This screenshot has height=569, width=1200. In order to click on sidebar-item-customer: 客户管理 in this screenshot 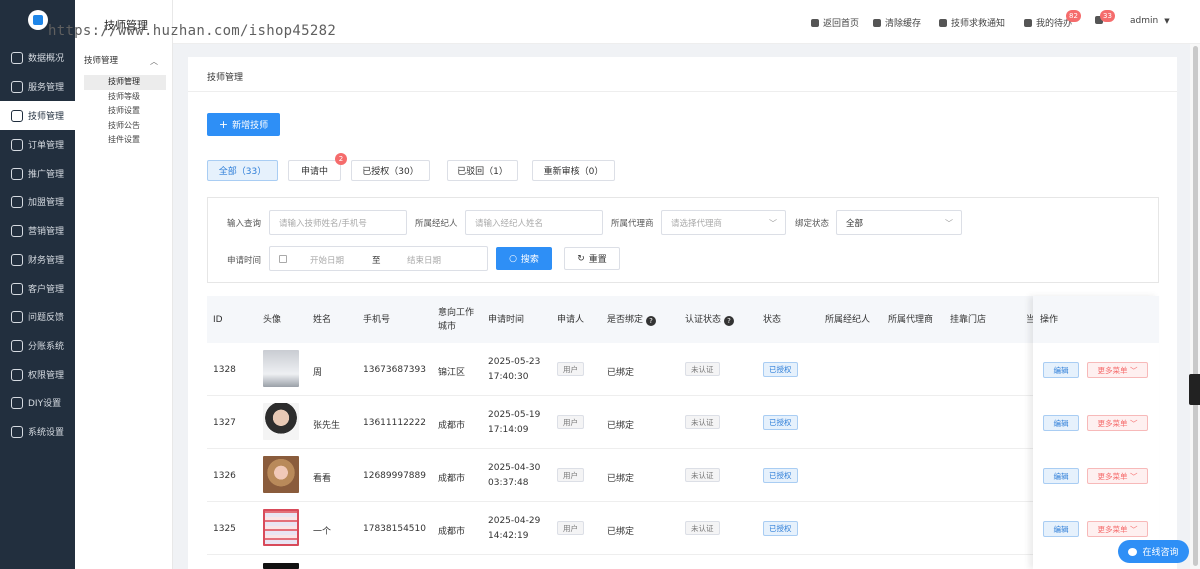, I will do `click(37, 288)`.